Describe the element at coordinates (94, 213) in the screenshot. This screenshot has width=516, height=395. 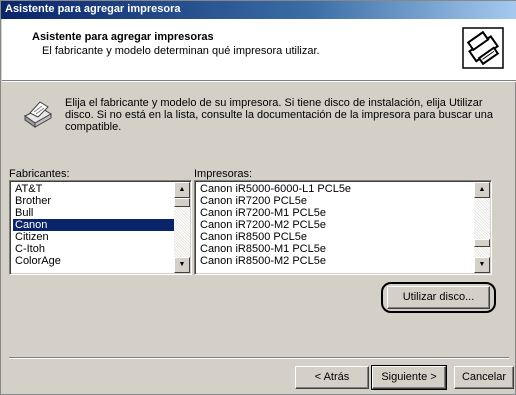
I see `manufacturer-list-item: Bull` at that location.